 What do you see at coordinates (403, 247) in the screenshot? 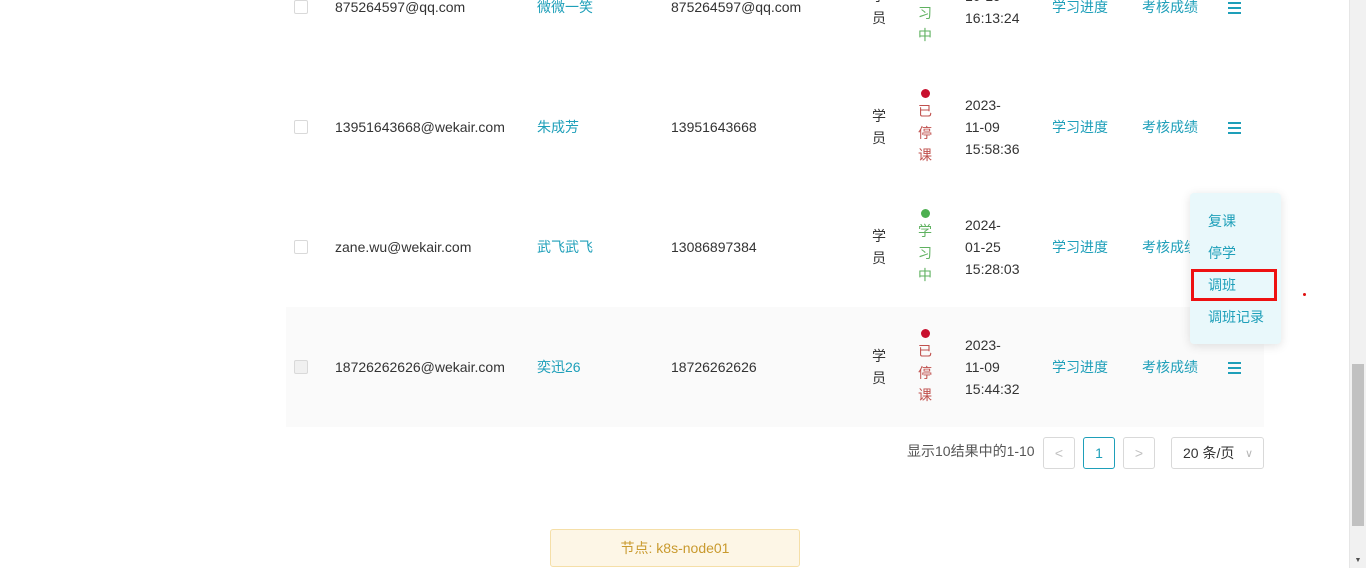
I see `email-cell: zane.wu@wekair.com` at bounding box center [403, 247].